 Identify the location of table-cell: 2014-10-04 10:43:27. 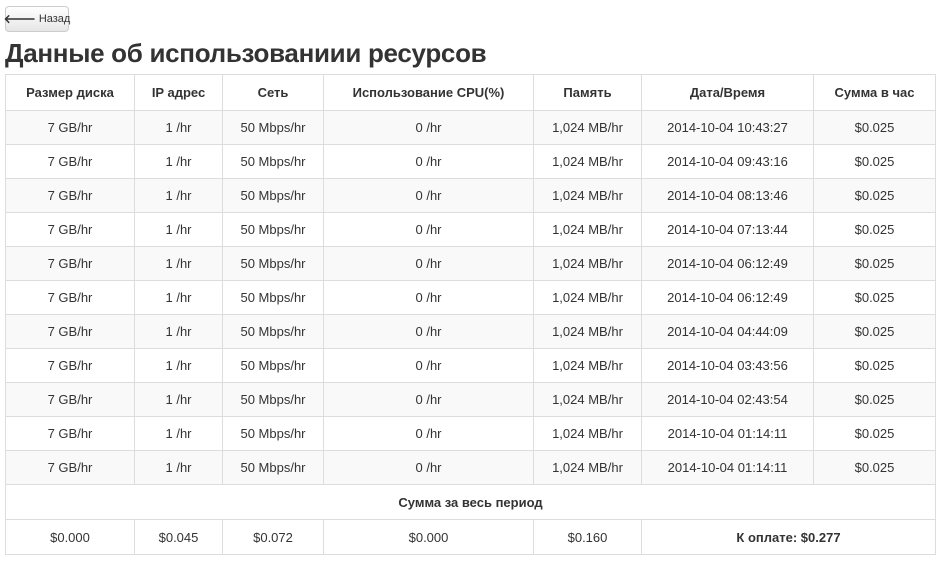
(727, 127).